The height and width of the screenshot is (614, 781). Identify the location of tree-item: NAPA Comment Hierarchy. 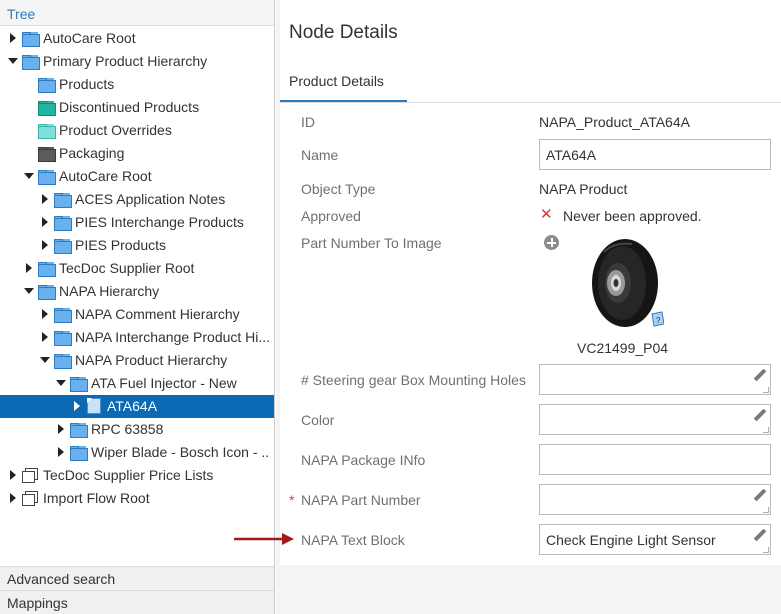
(137, 314).